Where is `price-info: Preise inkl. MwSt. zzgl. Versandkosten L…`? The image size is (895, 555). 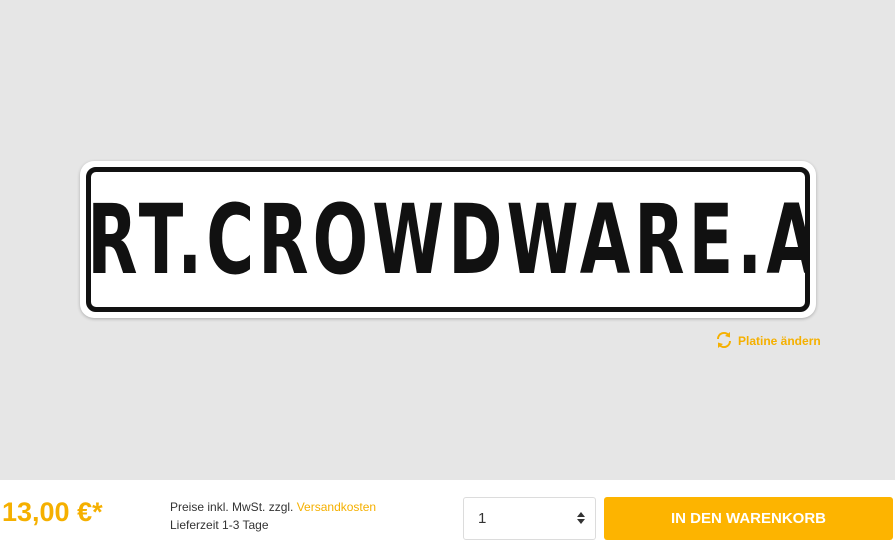
price-info: Preise inkl. MwSt. zzgl. Versandkosten L… is located at coordinates (273, 516).